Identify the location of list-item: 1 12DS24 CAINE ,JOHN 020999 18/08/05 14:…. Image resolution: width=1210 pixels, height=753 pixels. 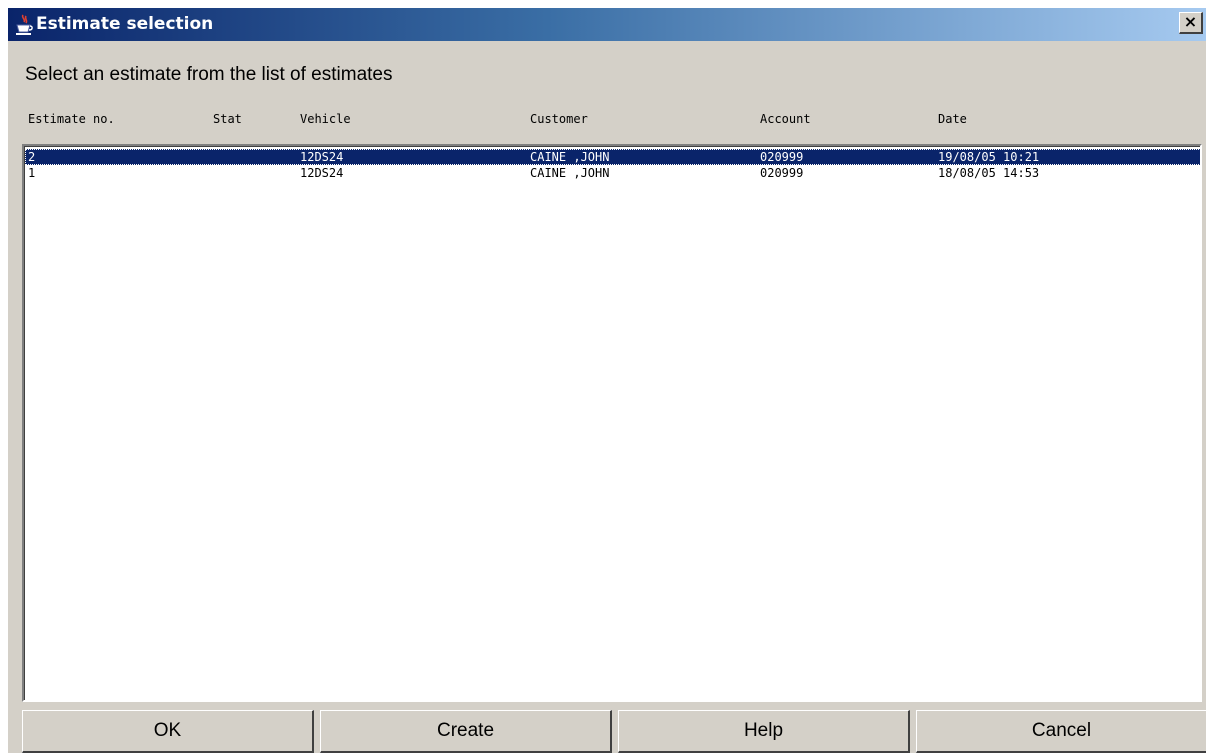
(612, 173).